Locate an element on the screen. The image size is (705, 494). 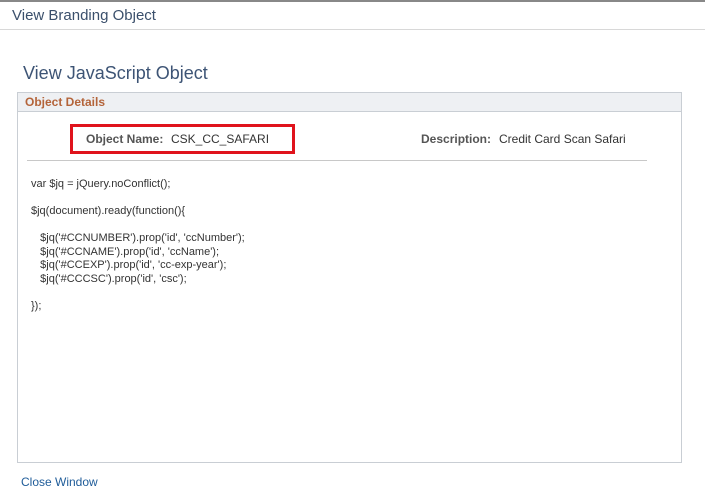
window-title: View Branding Object is located at coordinates (84, 15).